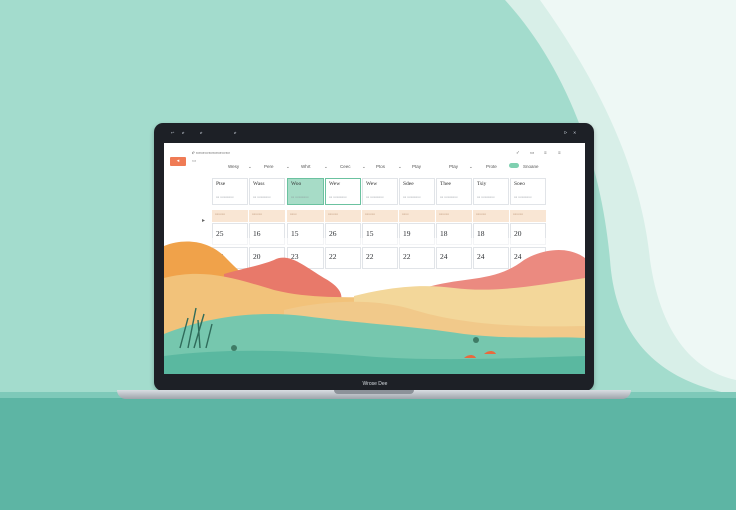 Image resolution: width=736 pixels, height=510 pixels. Describe the element at coordinates (211, 152) in the screenshot. I see `toolbar-title: ℯ ▭▭▭▭▭▭▭▭` at that location.